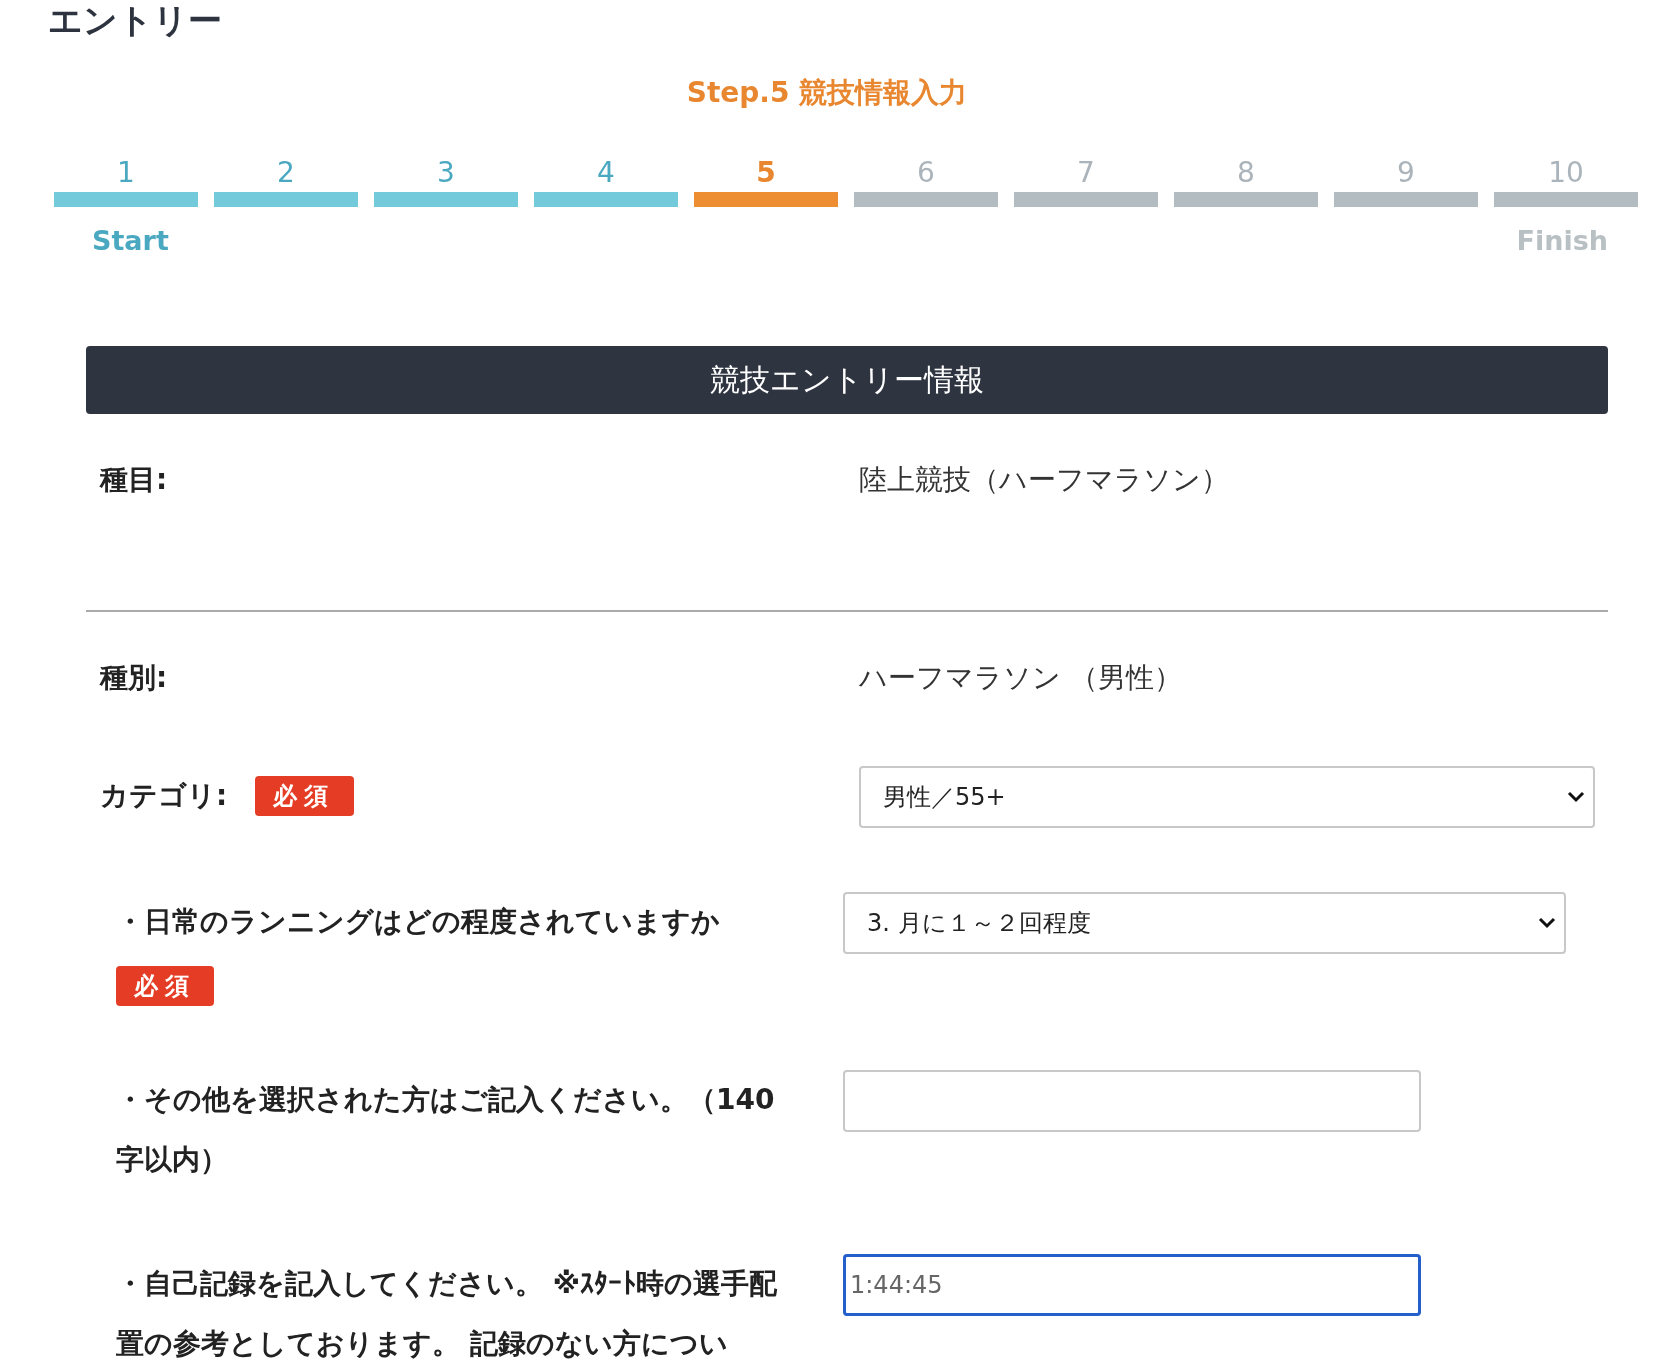  Describe the element at coordinates (446, 1130) in the screenshot. I see `field-label: ・その他を選択された方はご記入ください。（140字以内）` at that location.